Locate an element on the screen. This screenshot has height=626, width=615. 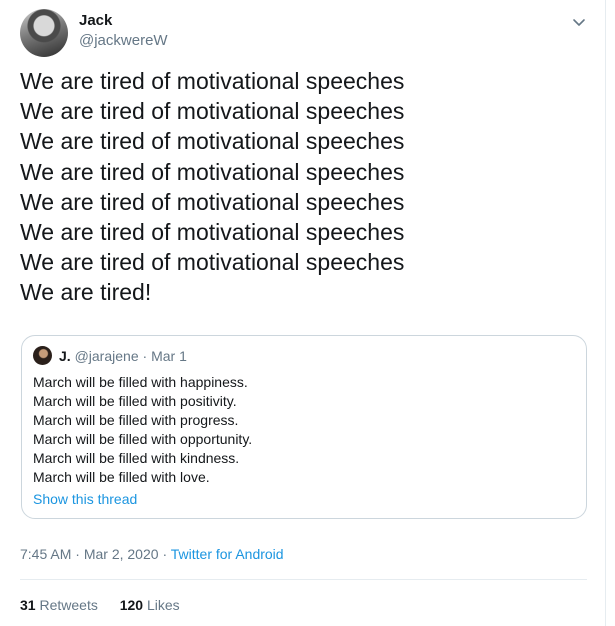
author-handle: @jackwereW is located at coordinates (123, 40).